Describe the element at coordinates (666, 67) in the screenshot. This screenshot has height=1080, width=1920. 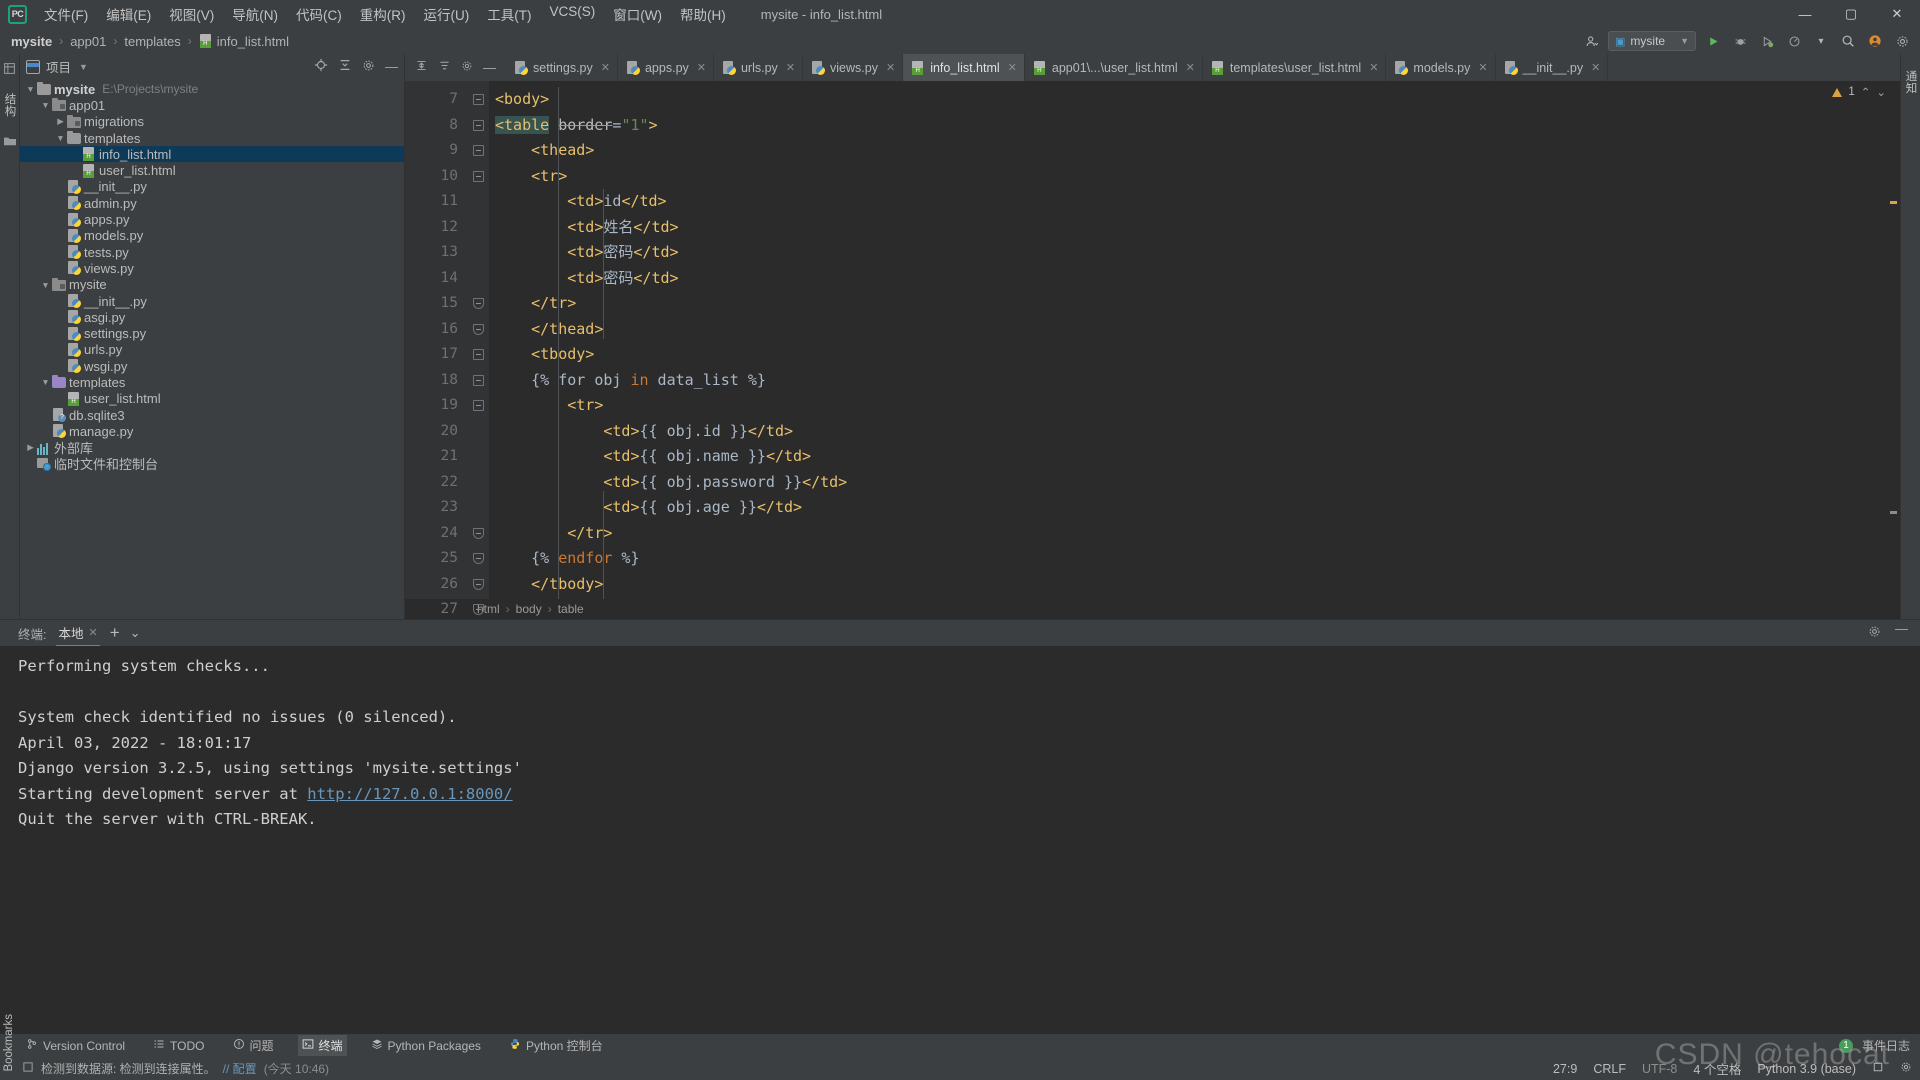
I see `editor-tab-apps-py: apps.py ✕` at that location.